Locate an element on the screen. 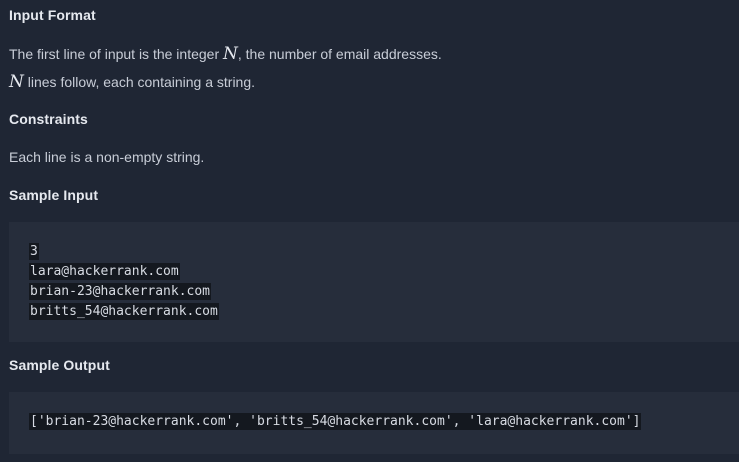  constraints-text: Each line is a non-empty string. is located at coordinates (107, 157).